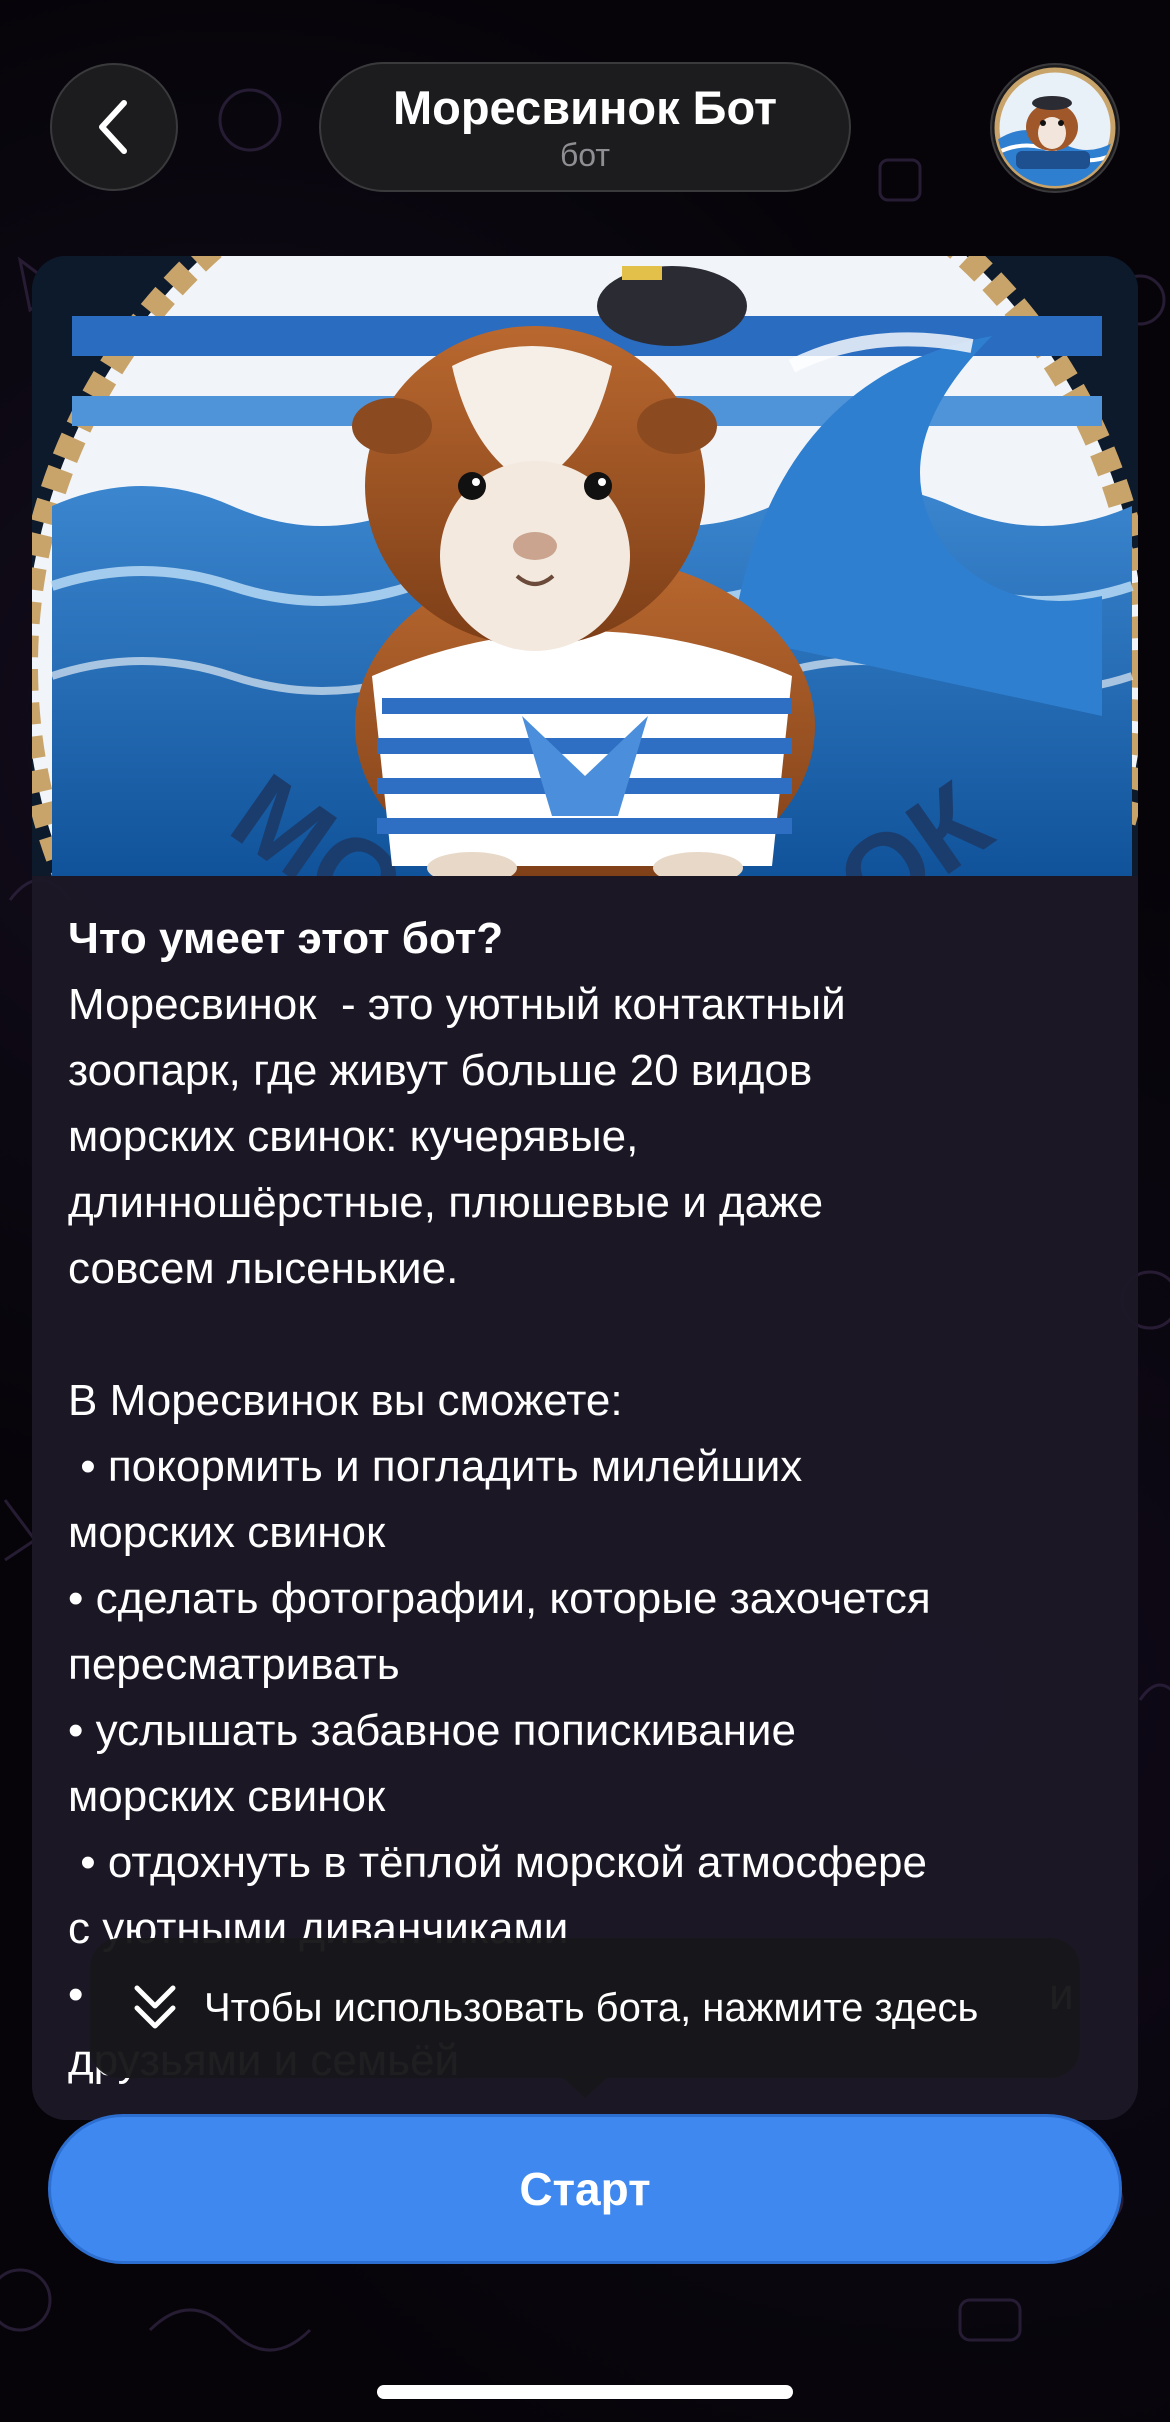 The image size is (1170, 2422). I want to click on chevron-left-icon, so click(113, 127).